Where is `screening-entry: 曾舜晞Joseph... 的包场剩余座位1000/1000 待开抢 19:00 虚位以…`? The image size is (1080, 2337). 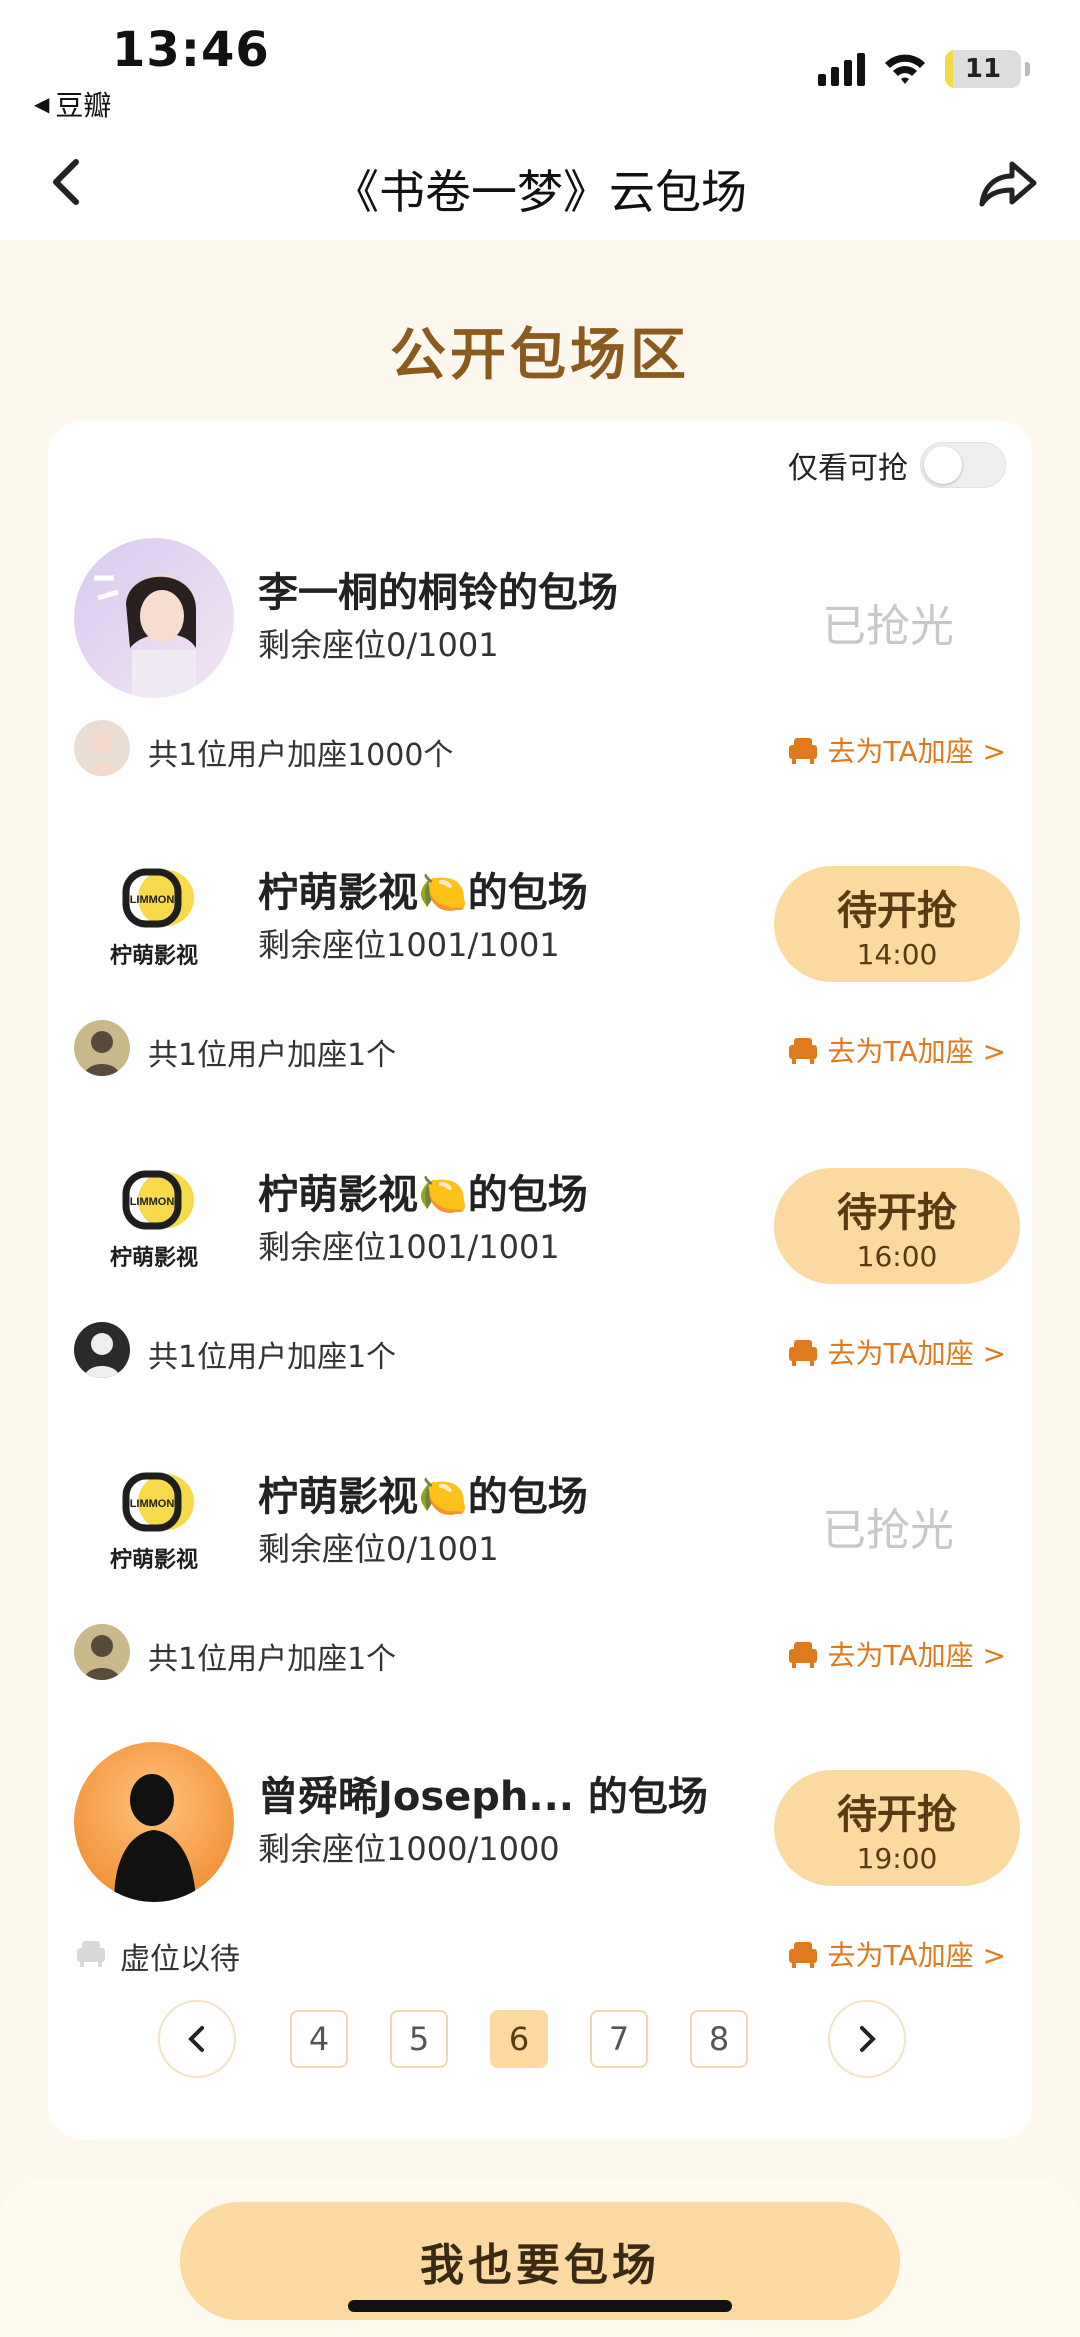 screening-entry: 曾舜晞Joseph... 的包场剩余座位1000/1000 待开抢 19:00 虚位以… is located at coordinates (540, 1893).